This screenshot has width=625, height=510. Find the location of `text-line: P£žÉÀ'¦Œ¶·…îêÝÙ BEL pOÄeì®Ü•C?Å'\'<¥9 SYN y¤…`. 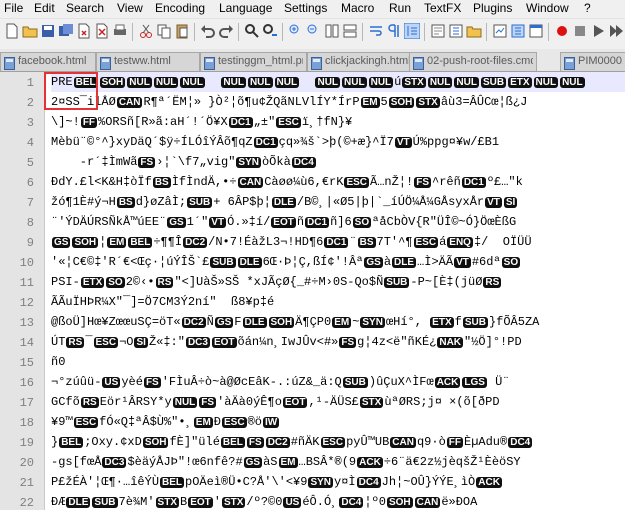

text-line: P£žÉÀ'¦Œ¶·…îêÝÙ BEL pOÄeì®Ü•C?Å'\'<¥9 SYN y¤… is located at coordinates (338, 482).